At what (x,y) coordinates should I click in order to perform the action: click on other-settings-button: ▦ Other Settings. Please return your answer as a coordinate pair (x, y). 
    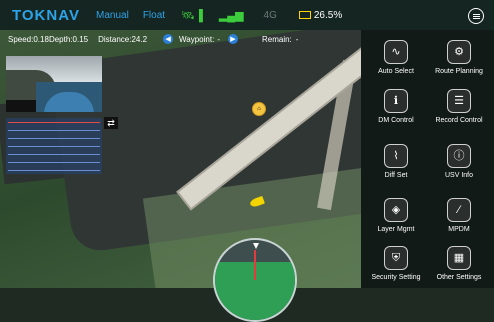
    Looking at the image, I should click on (459, 263).